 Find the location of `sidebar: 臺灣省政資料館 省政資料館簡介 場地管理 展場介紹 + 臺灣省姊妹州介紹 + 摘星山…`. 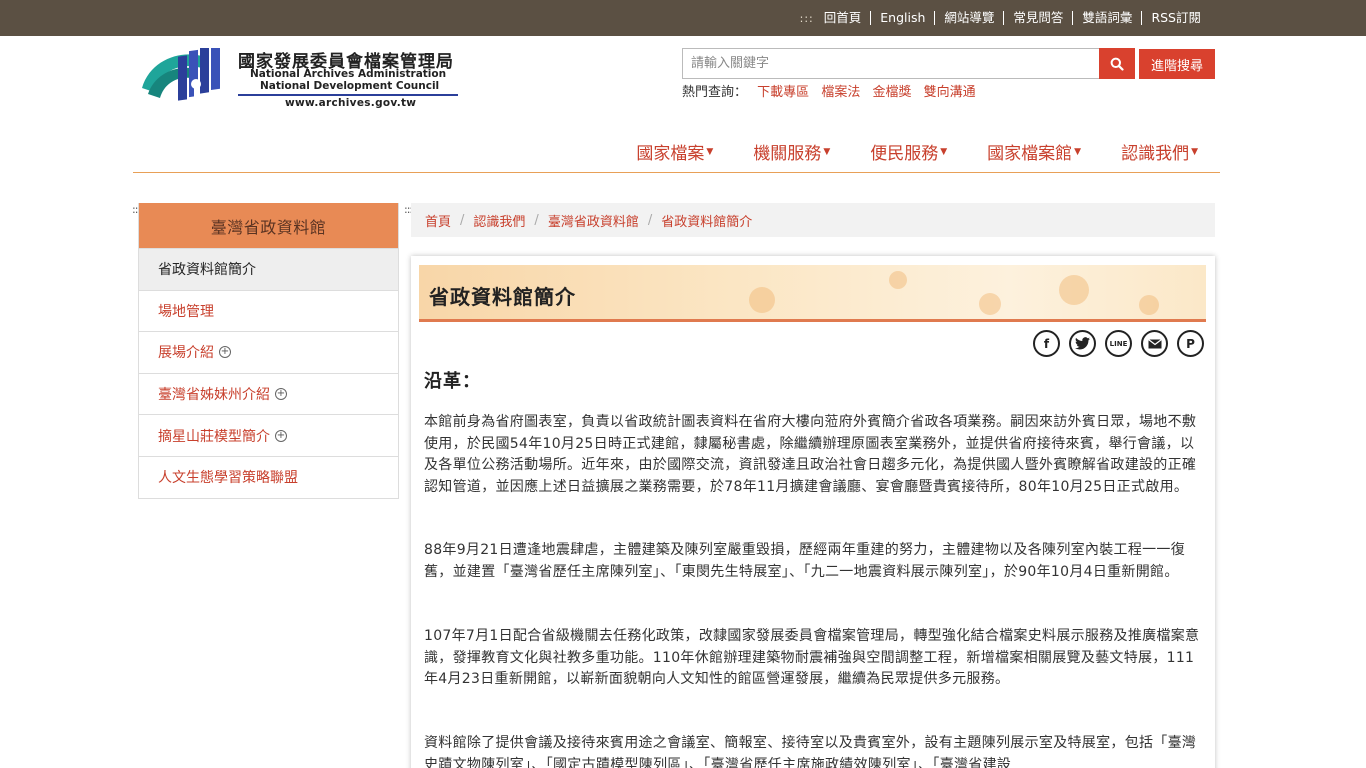

sidebar: 臺灣省政資料館 省政資料館簡介 場地管理 展場介紹 + 臺灣省姊妹州介紹 + 摘星山… is located at coordinates (268, 351).